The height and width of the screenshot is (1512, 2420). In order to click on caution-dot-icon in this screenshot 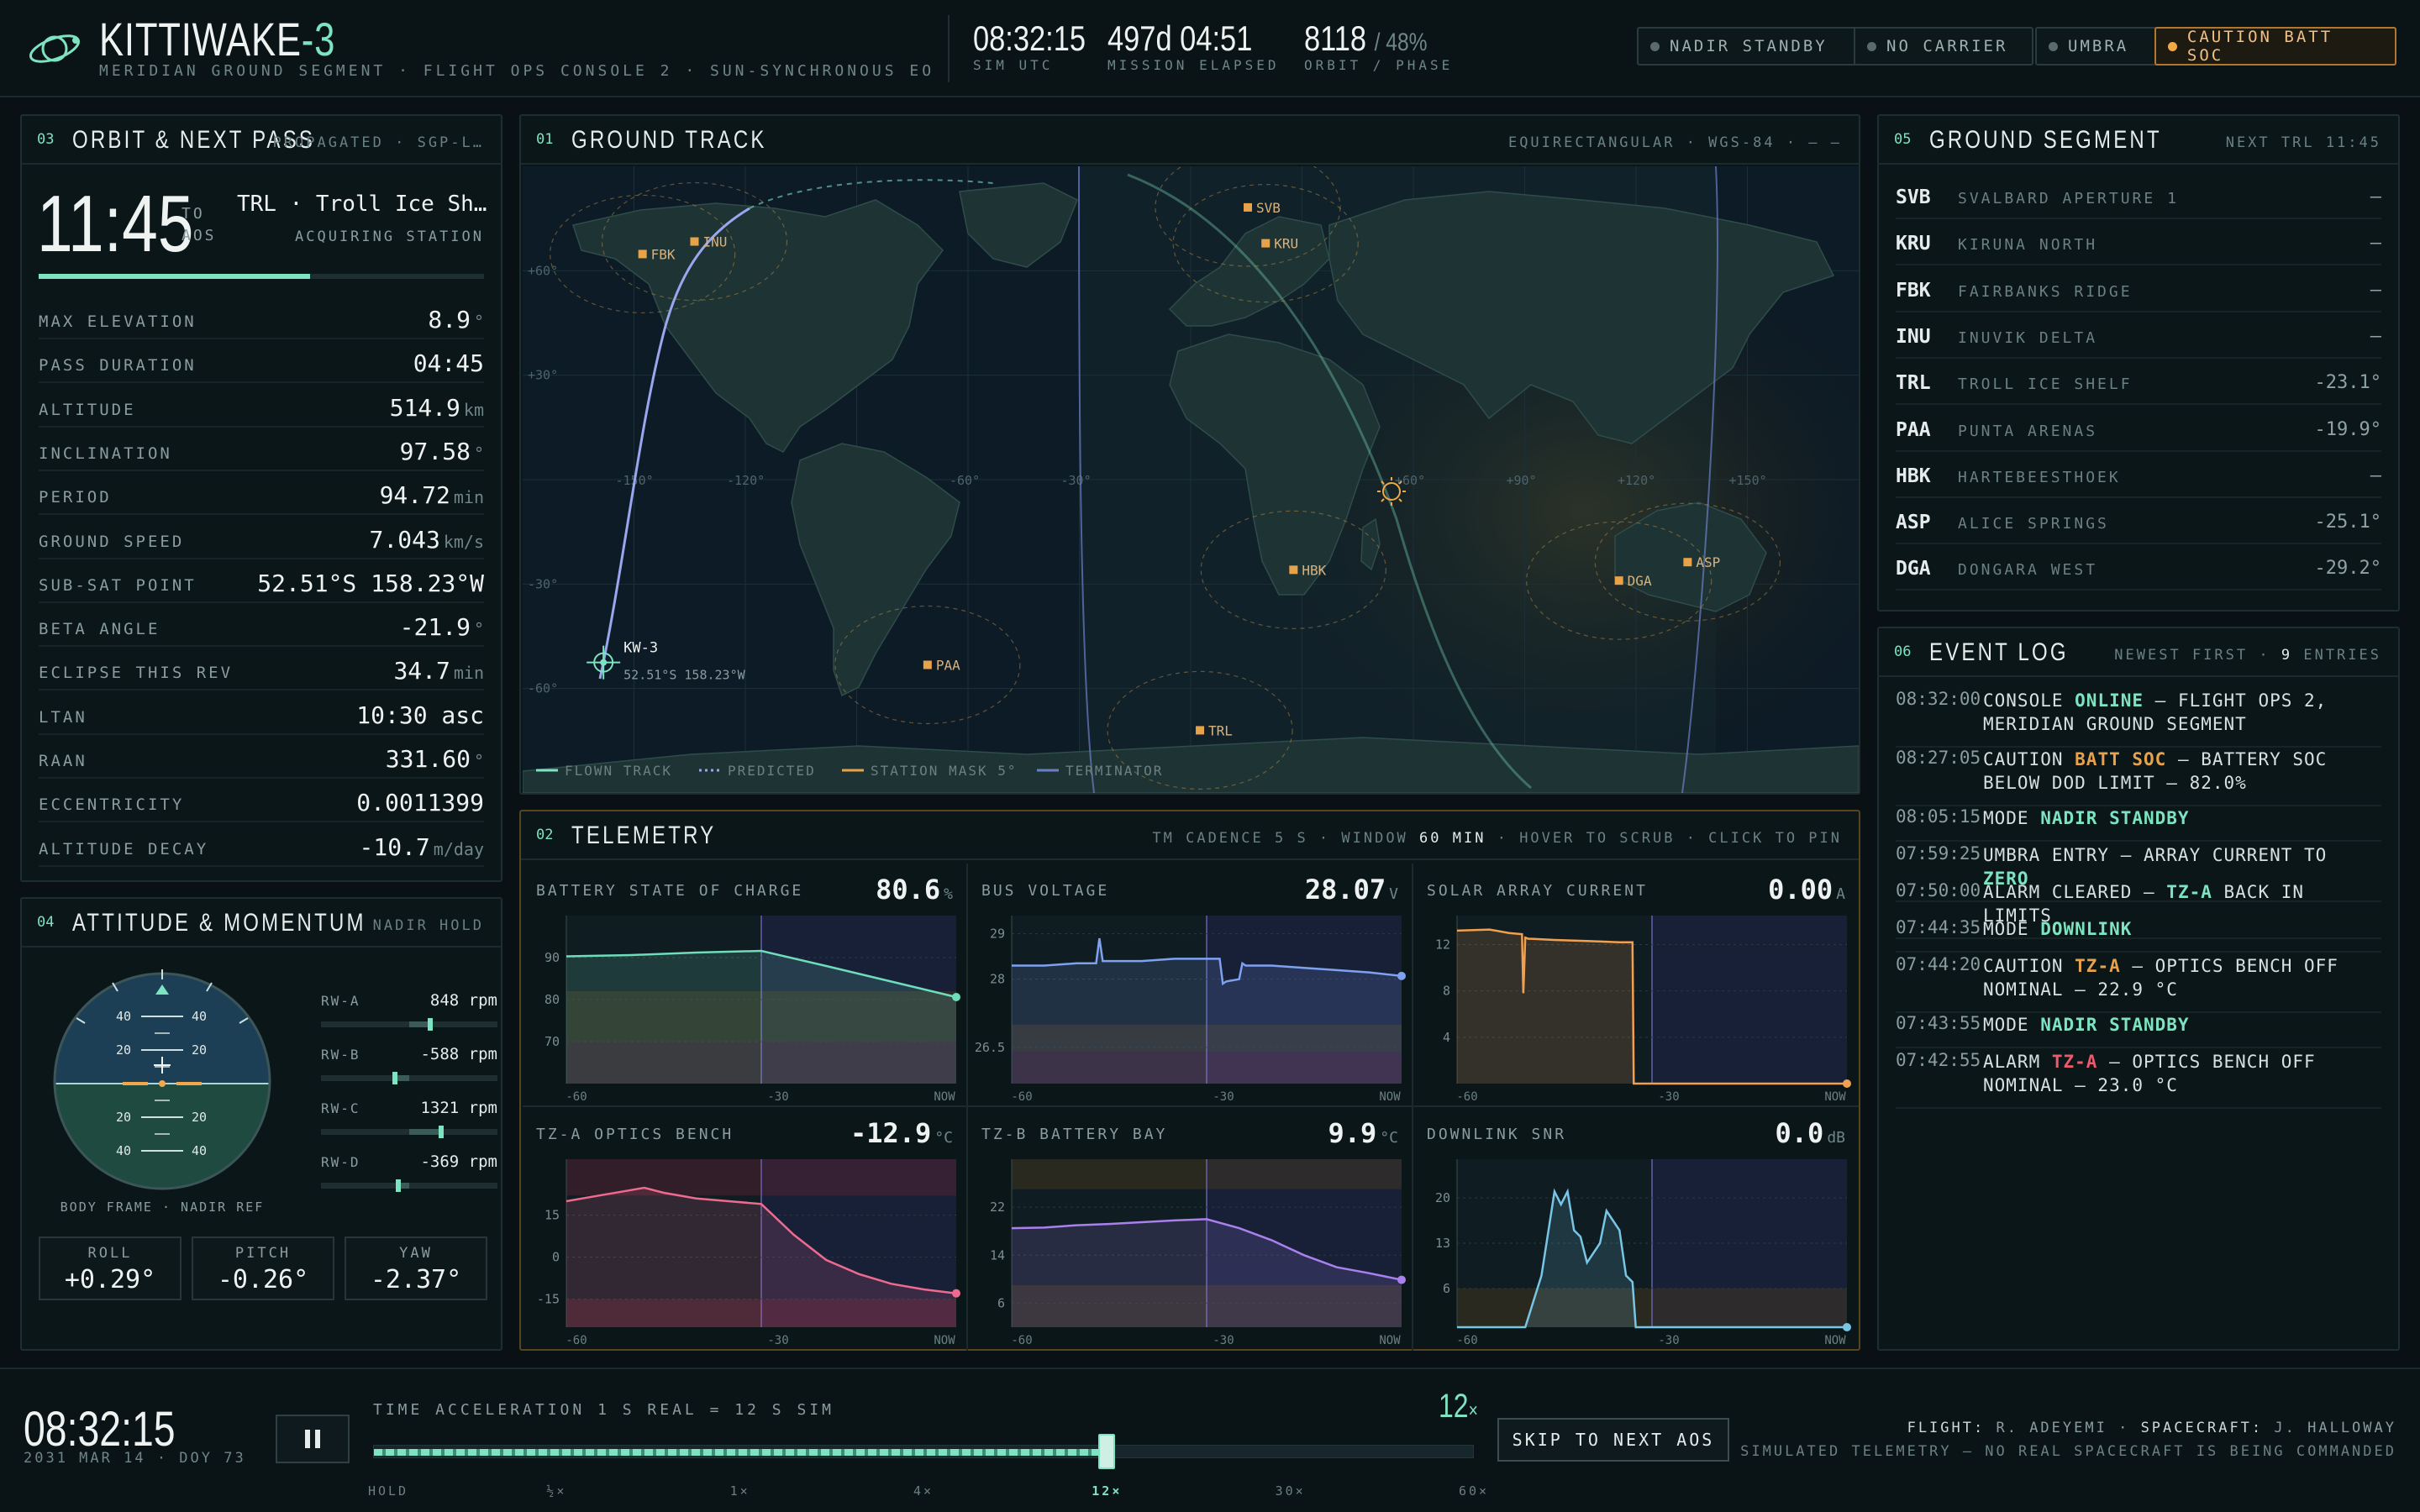, I will do `click(2172, 46)`.